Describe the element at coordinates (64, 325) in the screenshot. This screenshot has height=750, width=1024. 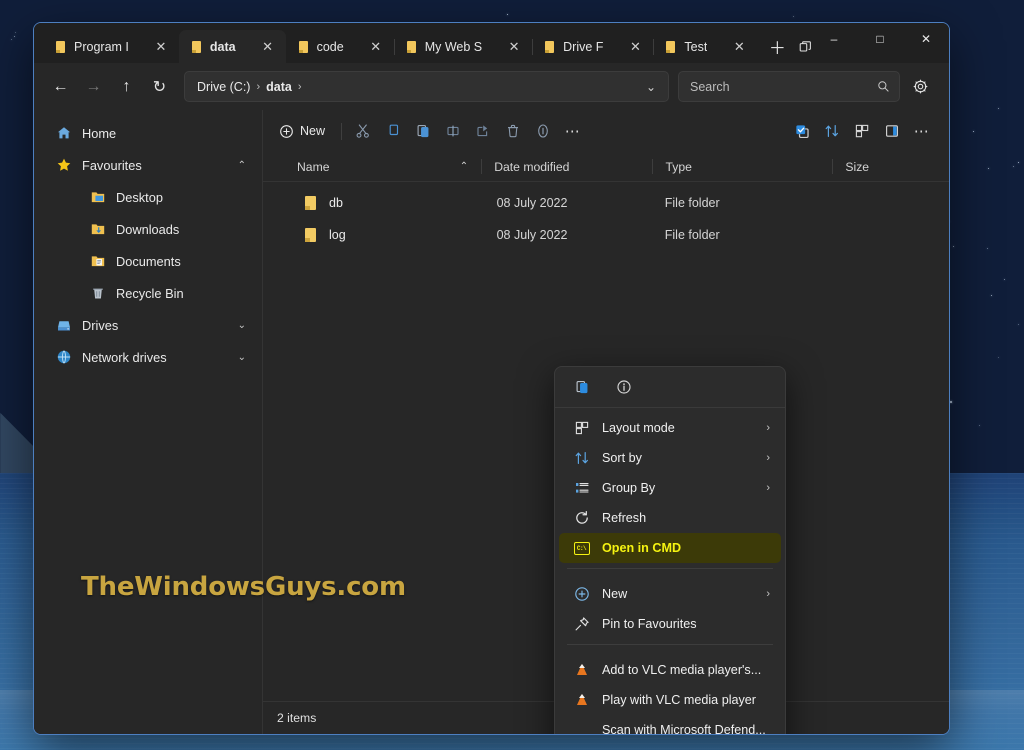
I see `drives-icon` at that location.